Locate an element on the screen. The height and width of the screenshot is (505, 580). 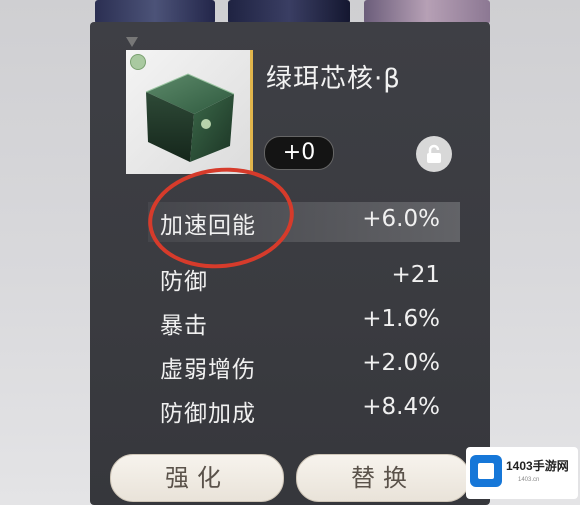
stat-label: 暴击 is located at coordinates (184, 326).